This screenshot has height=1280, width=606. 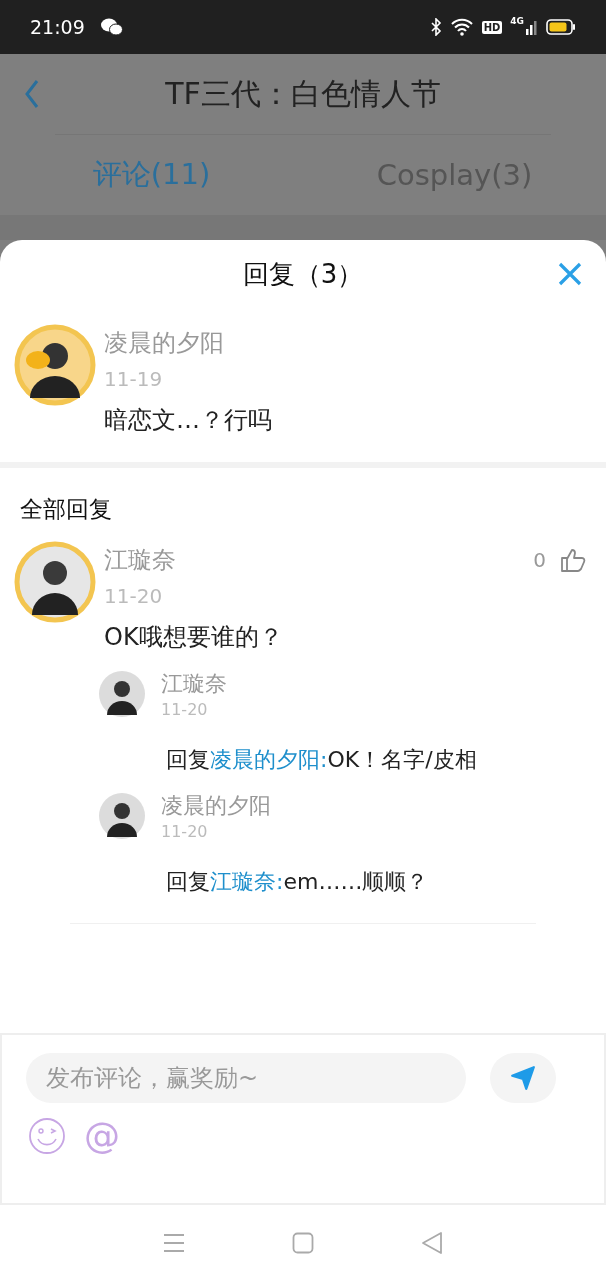 What do you see at coordinates (539, 560) in the screenshot?
I see `like-count: 0` at bounding box center [539, 560].